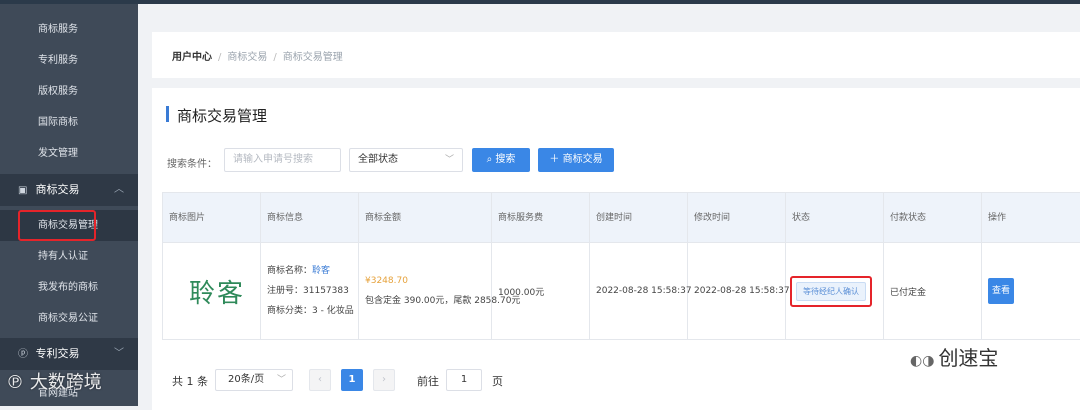 The image size is (1080, 410). Describe the element at coordinates (554, 159) in the screenshot. I see `plus-icon: ＋` at that location.